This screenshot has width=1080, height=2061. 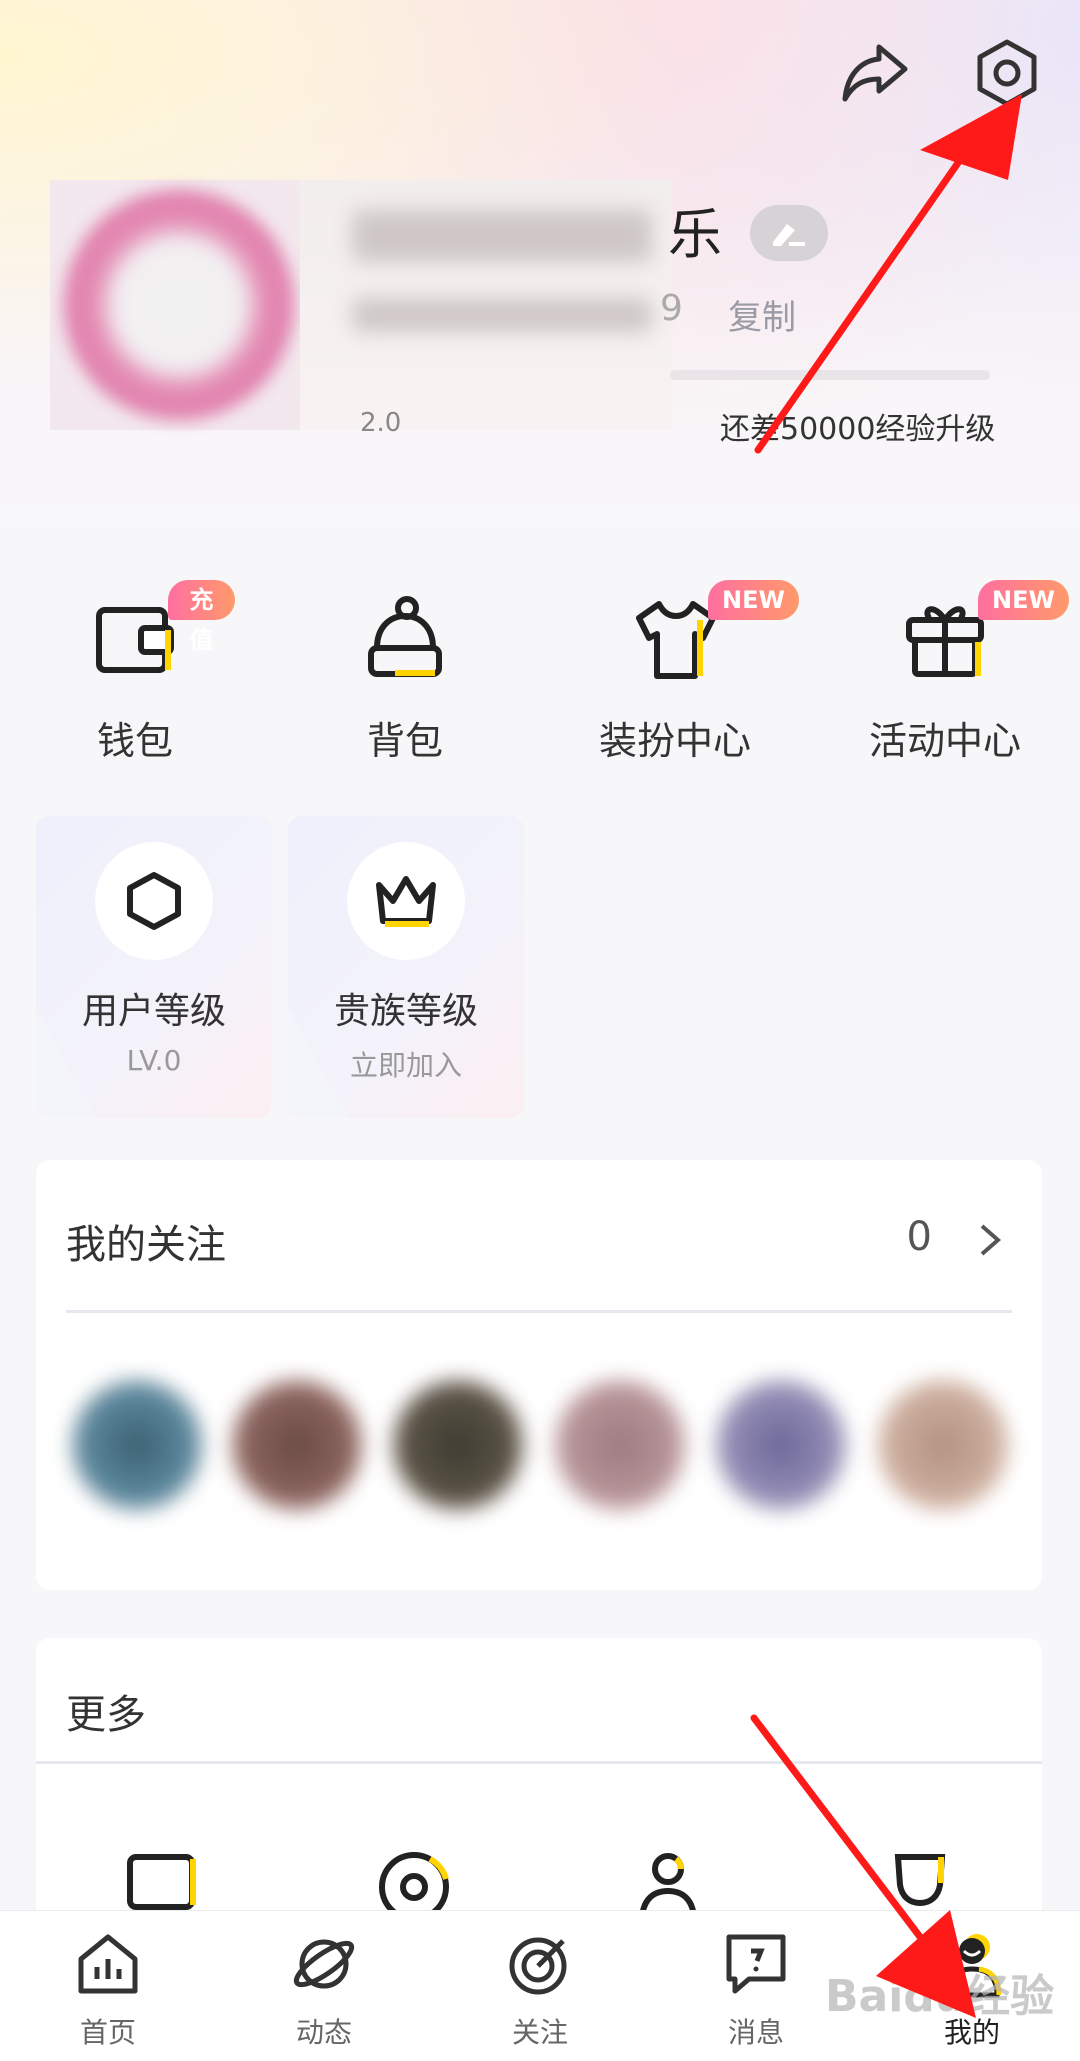 I want to click on share-button, so click(x=875, y=73).